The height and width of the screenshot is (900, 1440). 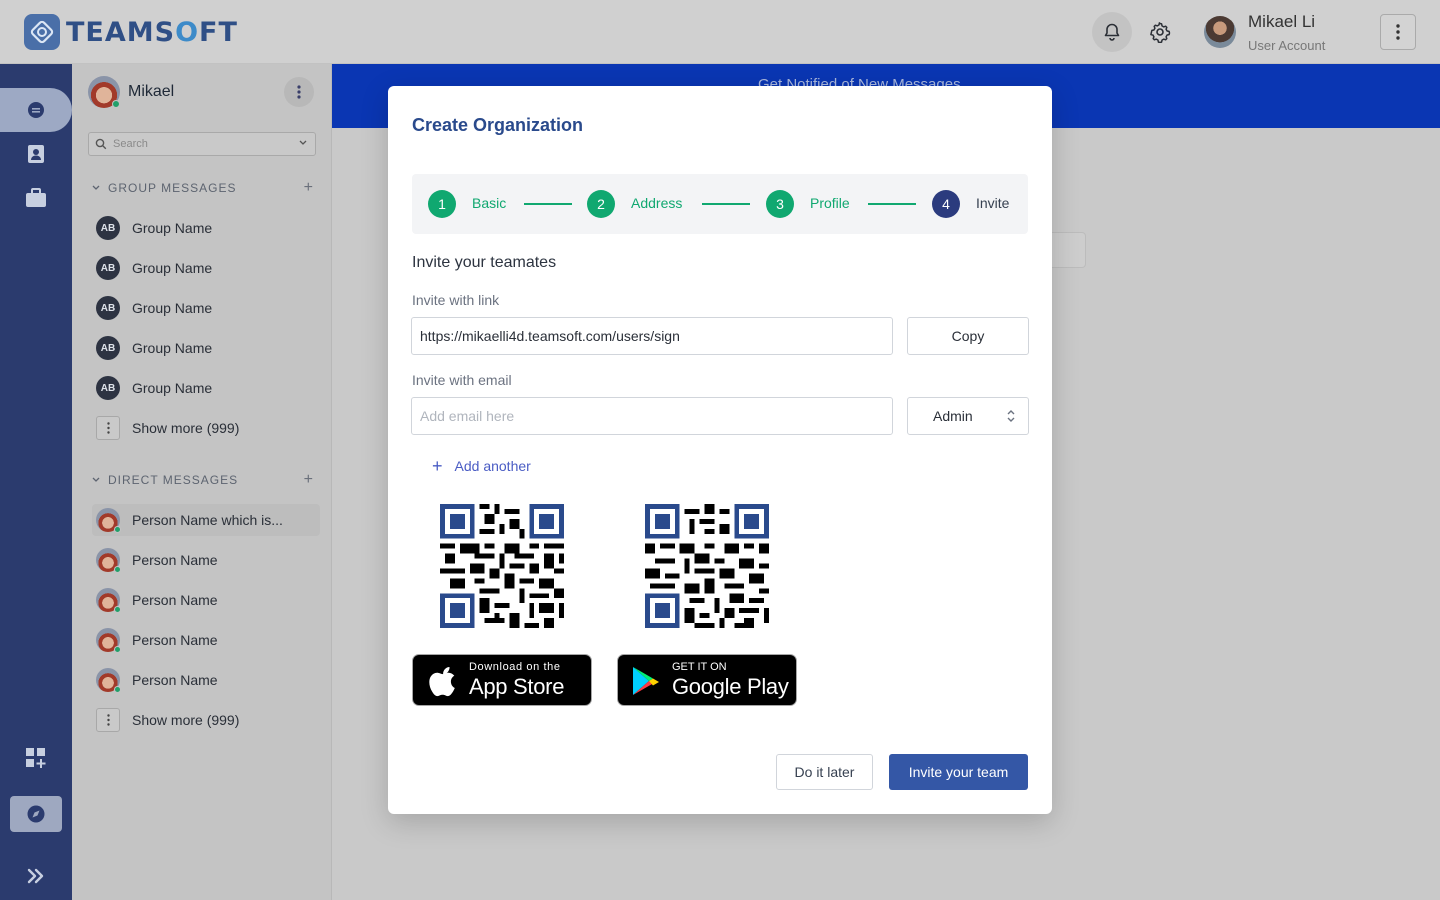 What do you see at coordinates (442, 204) in the screenshot?
I see `step-1-number: 1` at bounding box center [442, 204].